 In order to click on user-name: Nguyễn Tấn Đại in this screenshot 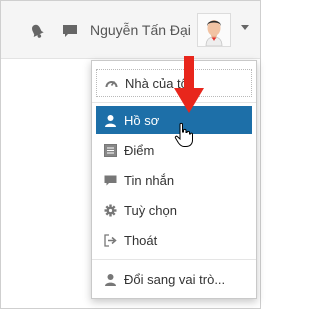, I will do `click(140, 30)`.